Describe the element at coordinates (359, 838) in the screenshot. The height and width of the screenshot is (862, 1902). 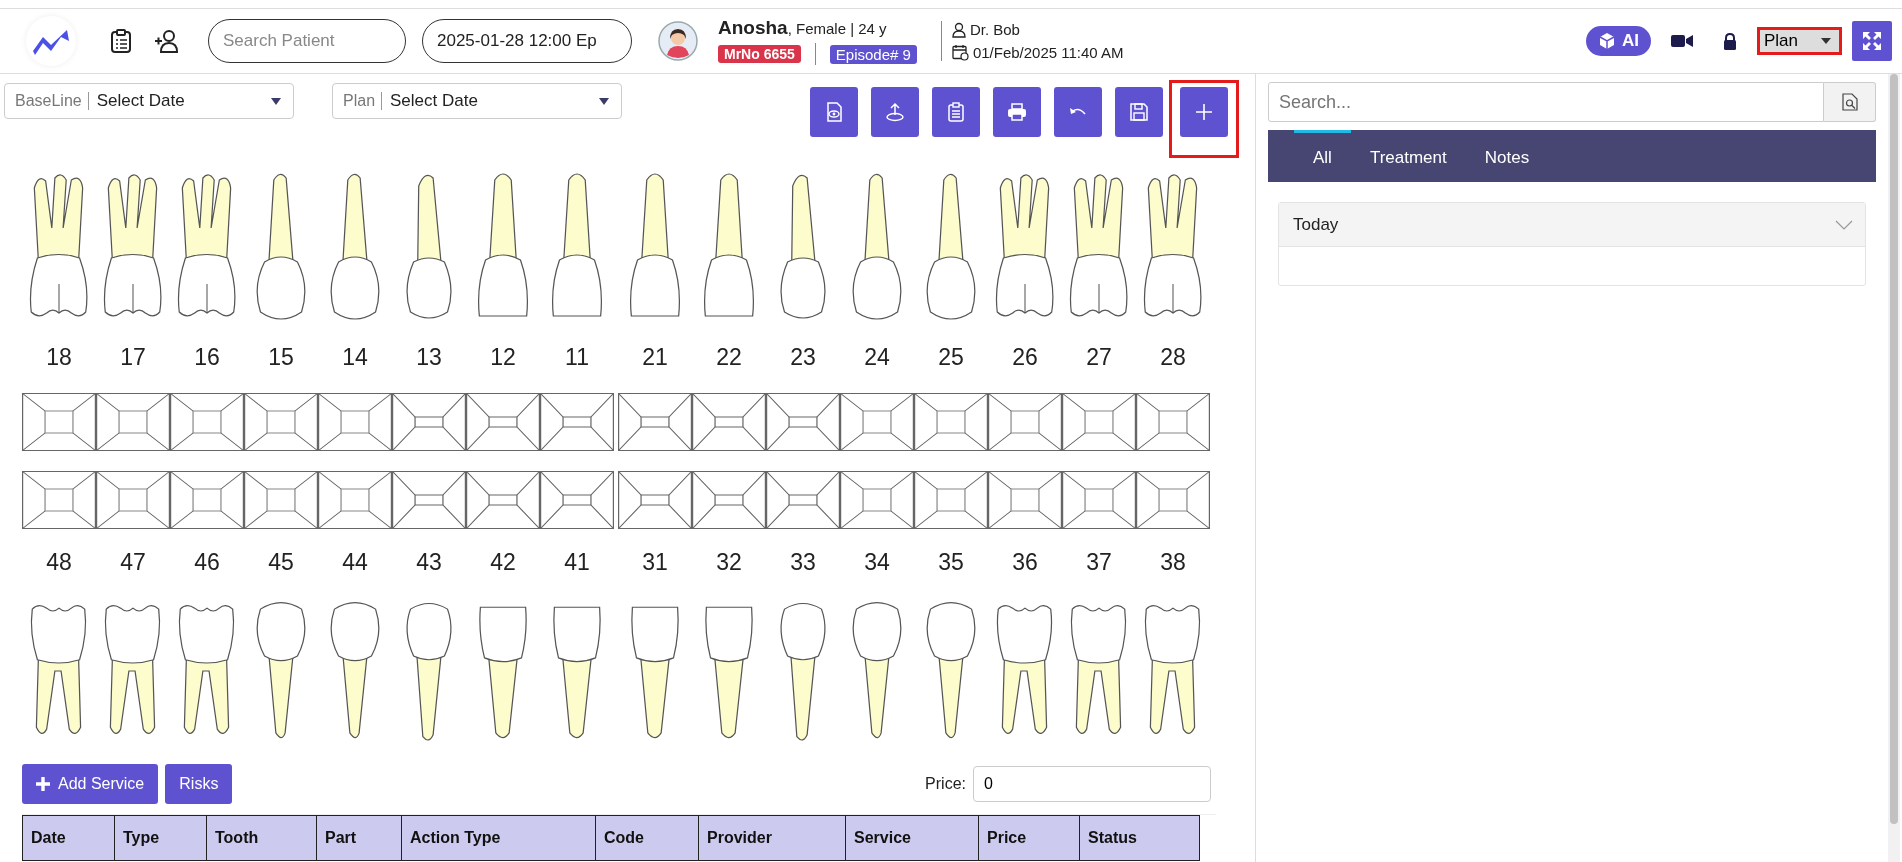
I see `column-header: Part` at that location.